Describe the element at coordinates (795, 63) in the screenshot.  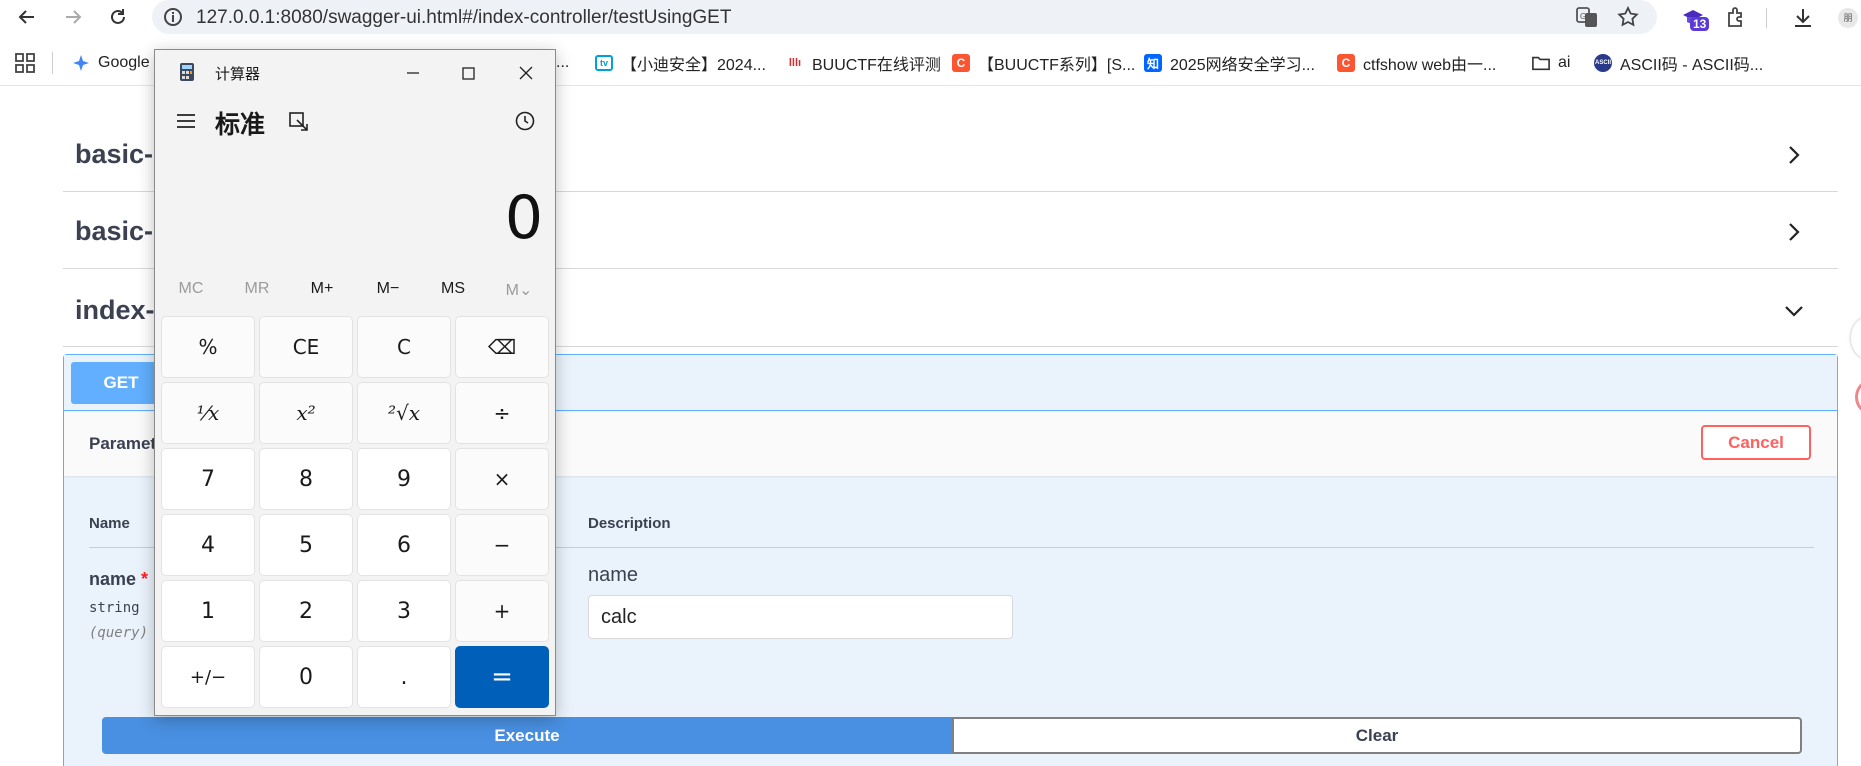
I see `buuctf-icon: lllı` at that location.